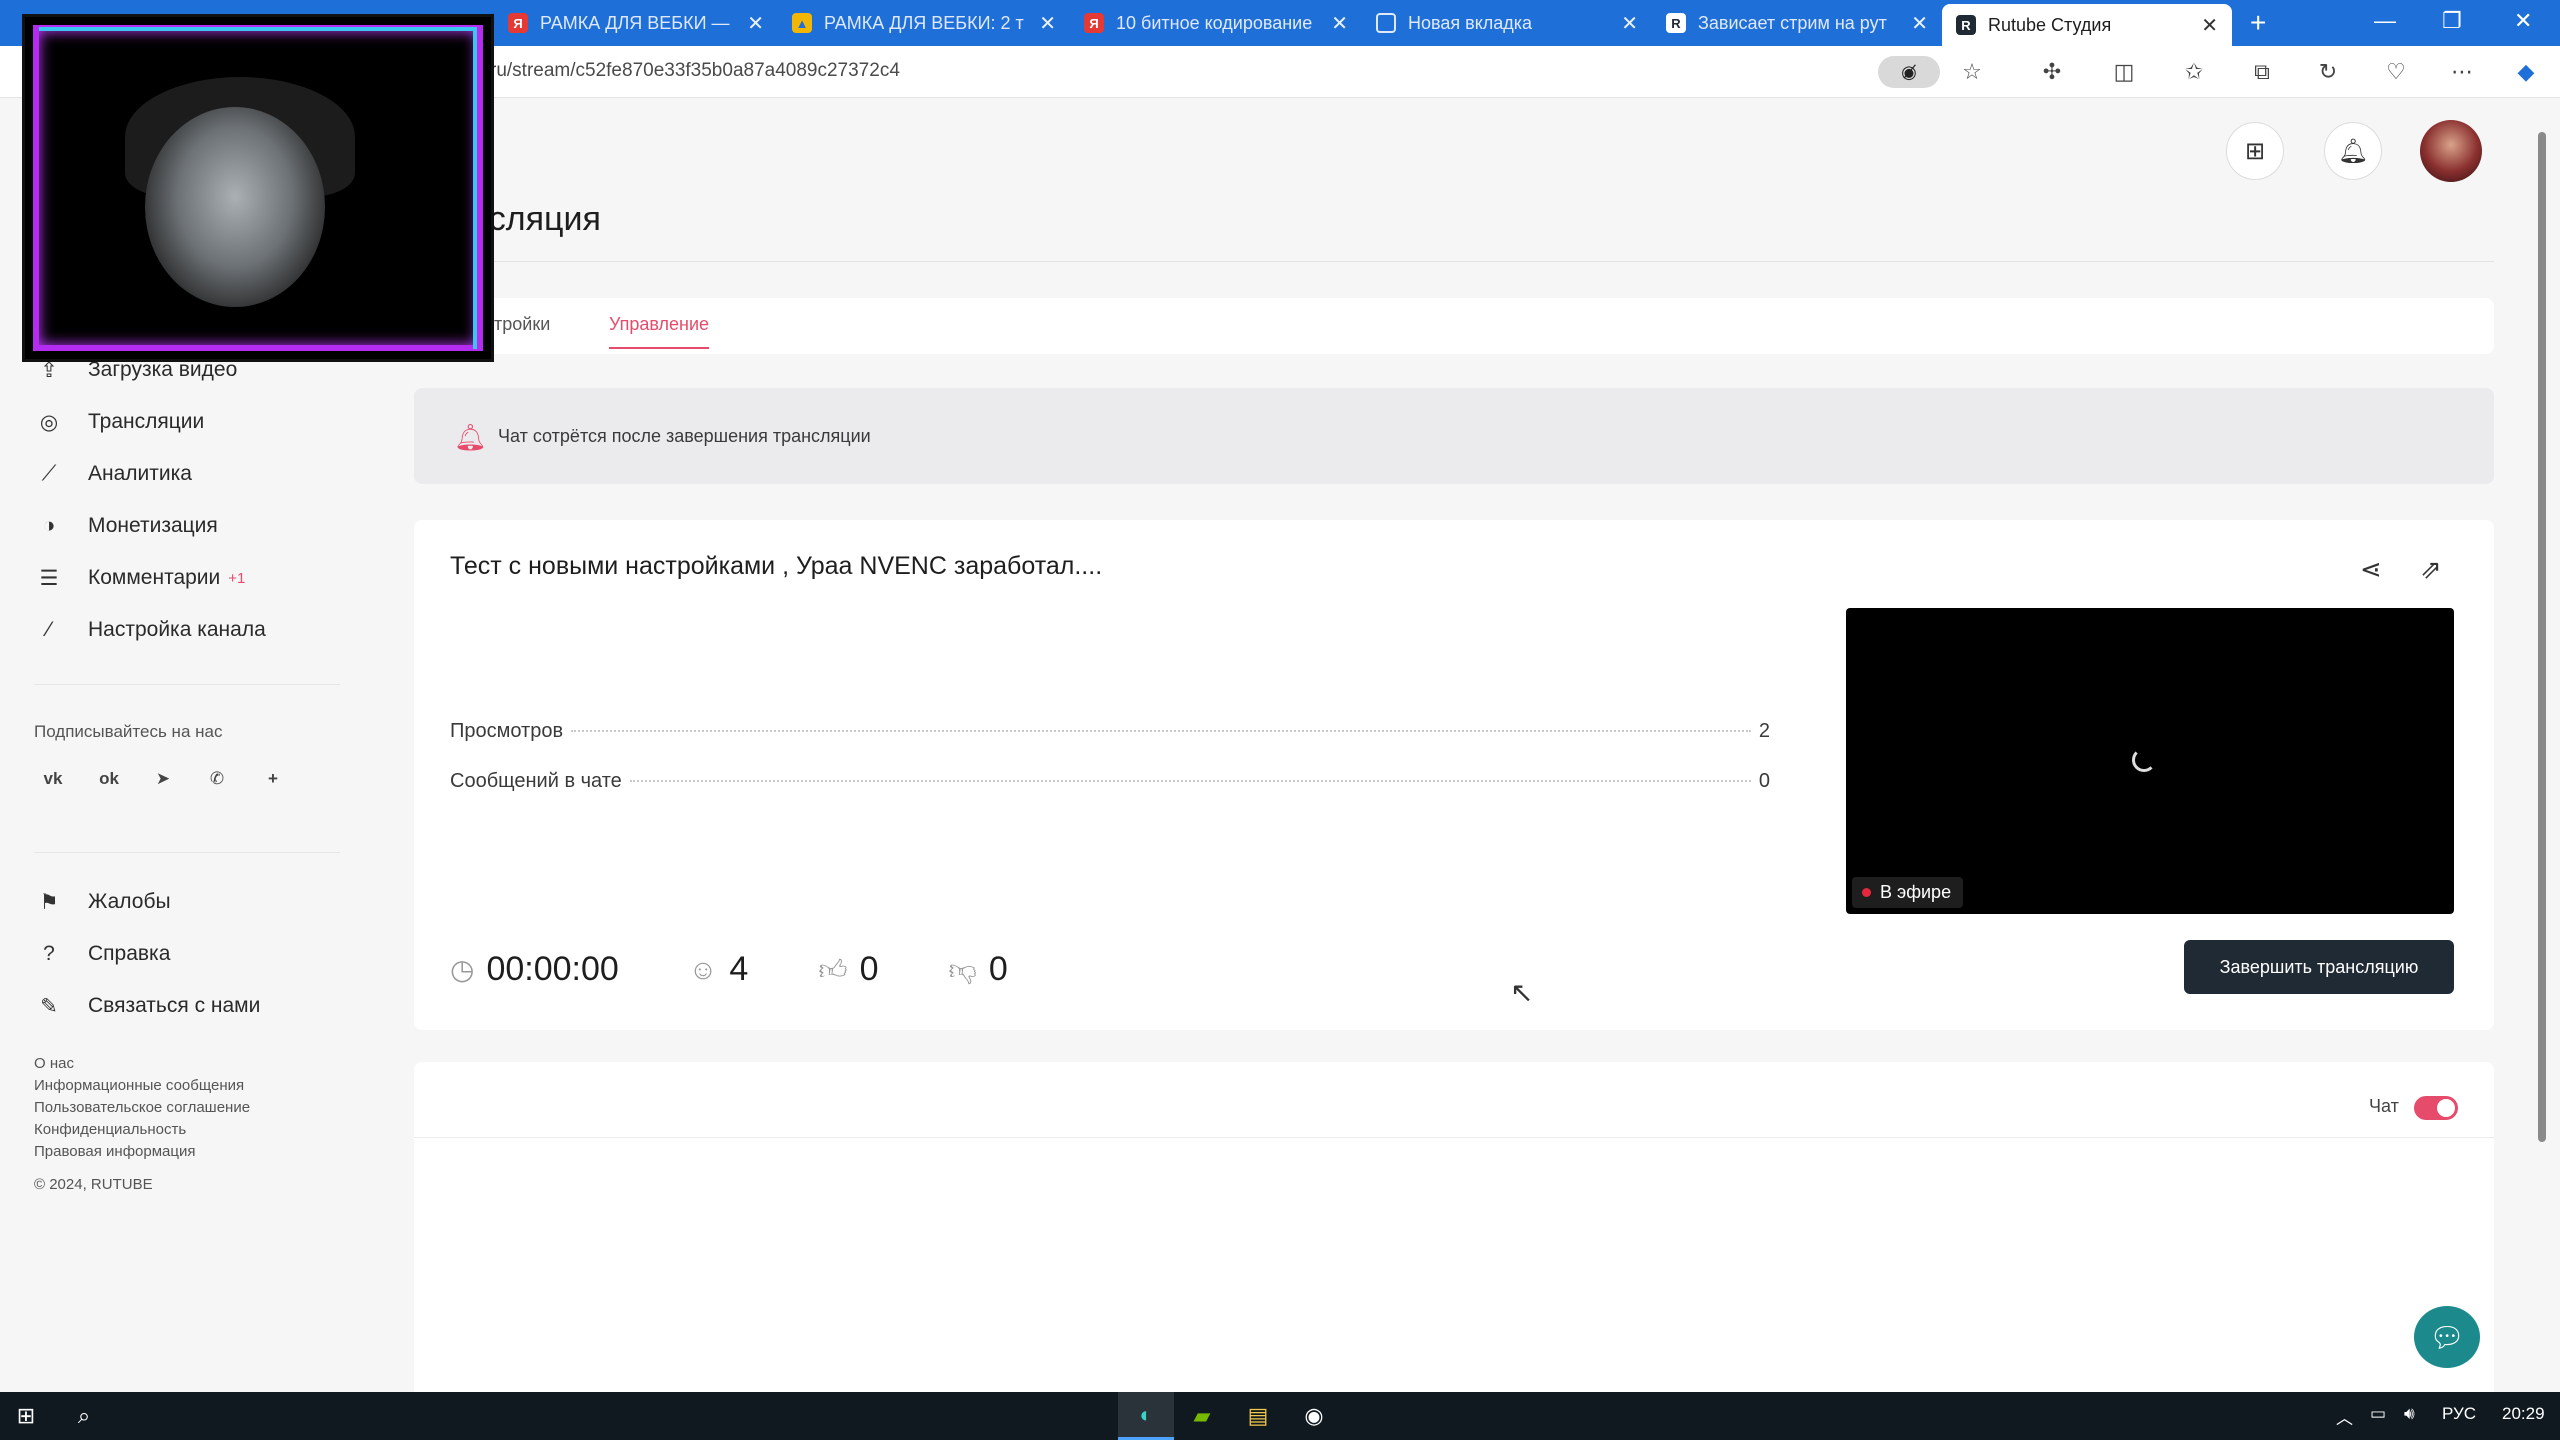 Image resolution: width=2560 pixels, height=1440 pixels. What do you see at coordinates (53, 779) in the screenshot?
I see `vk-icon: vk` at bounding box center [53, 779].